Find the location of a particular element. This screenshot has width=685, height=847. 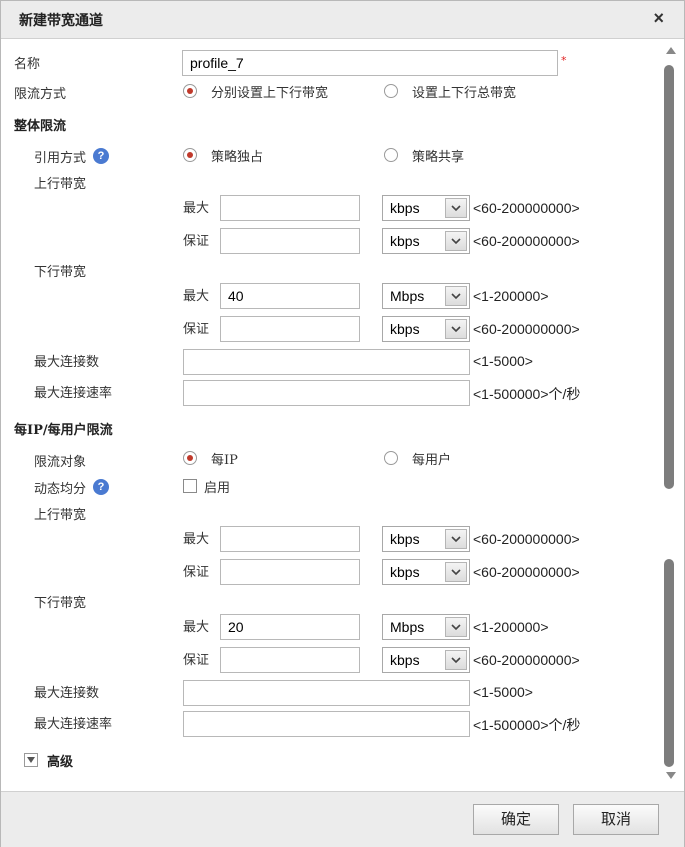

overall-down-max-input is located at coordinates (290, 296).